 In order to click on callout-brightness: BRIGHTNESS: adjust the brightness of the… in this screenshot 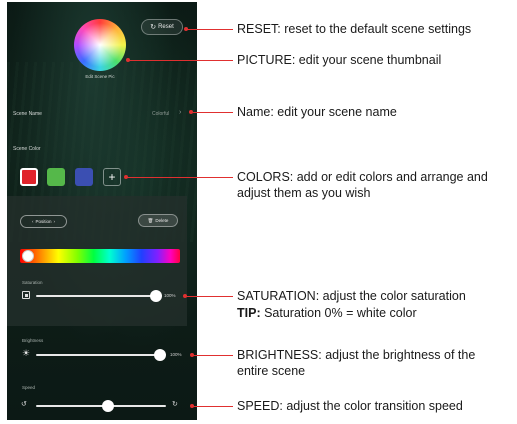, I will do `click(356, 363)`.